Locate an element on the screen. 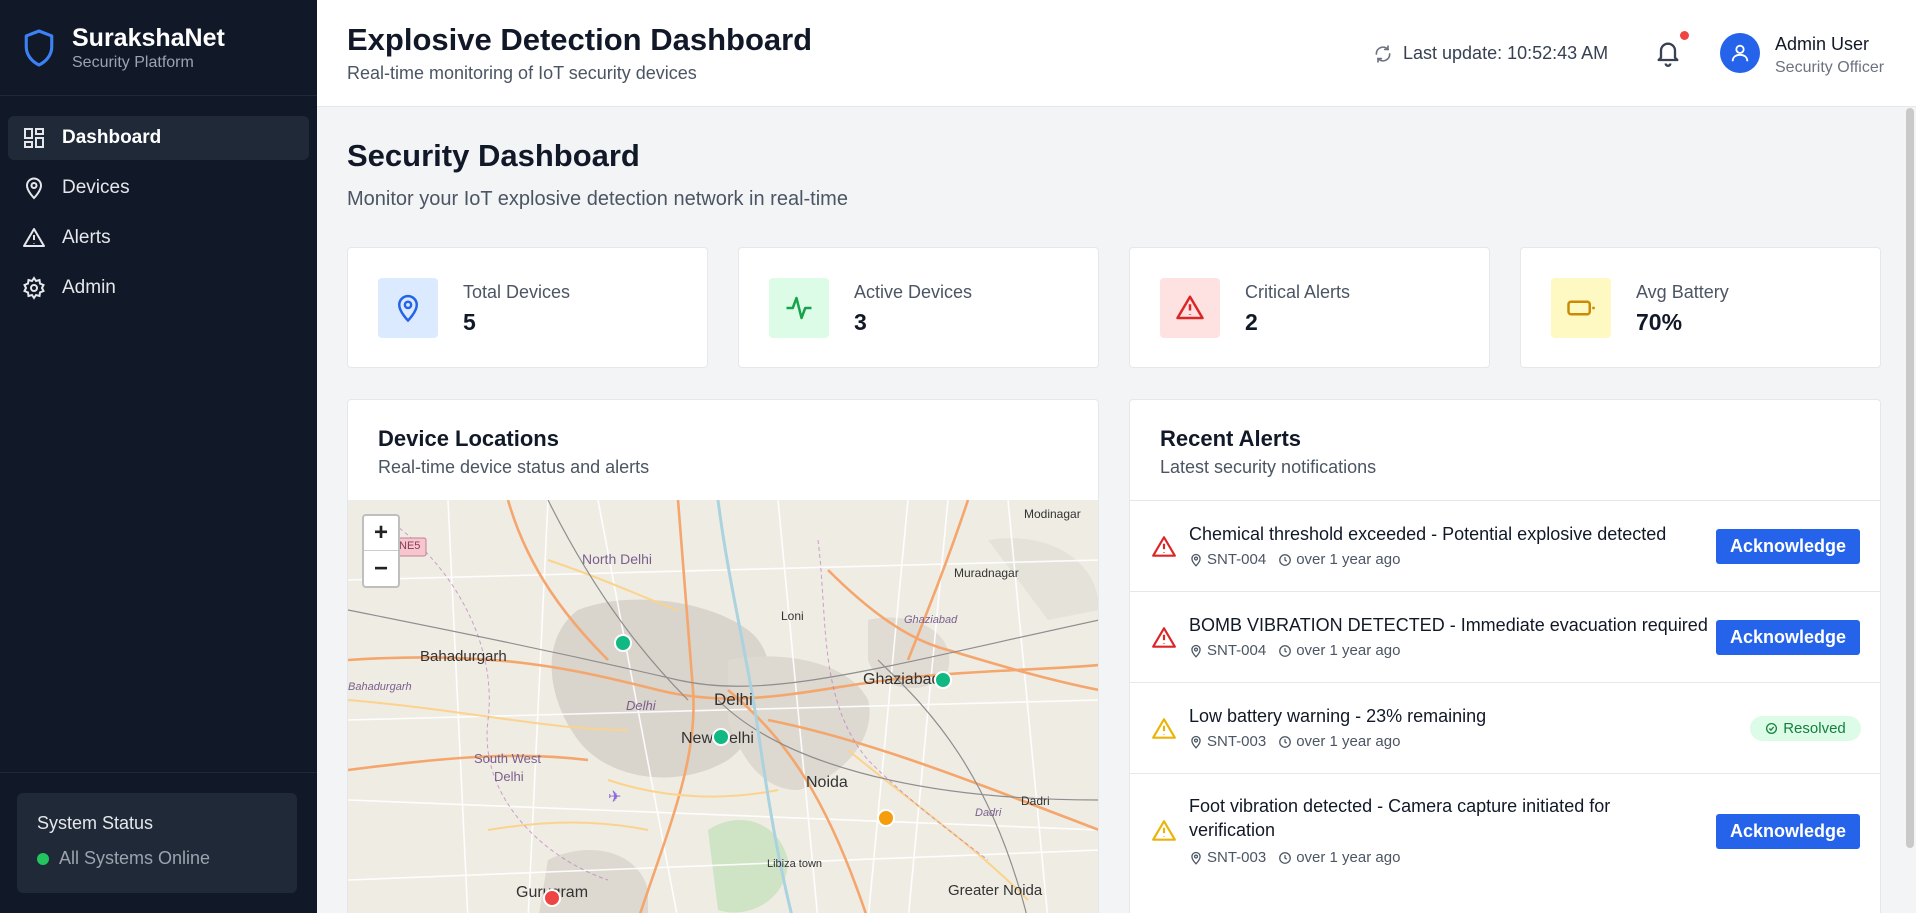 The image size is (1916, 913). user-icon is located at coordinates (1740, 53).